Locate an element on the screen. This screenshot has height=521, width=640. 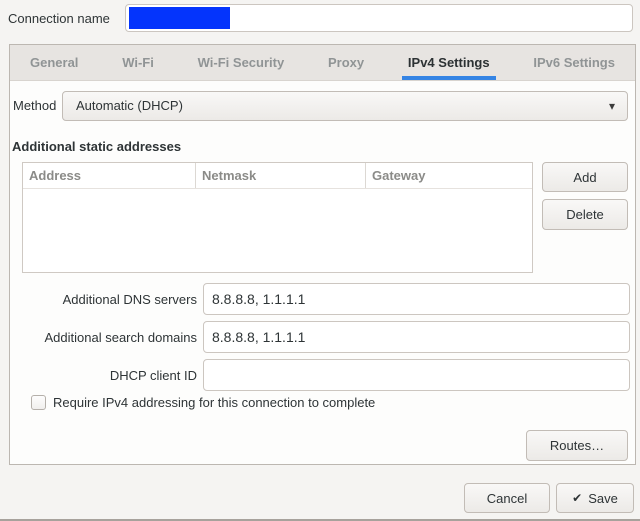
tab-wifi-security-label: Wi-Fi Security is located at coordinates (241, 62).